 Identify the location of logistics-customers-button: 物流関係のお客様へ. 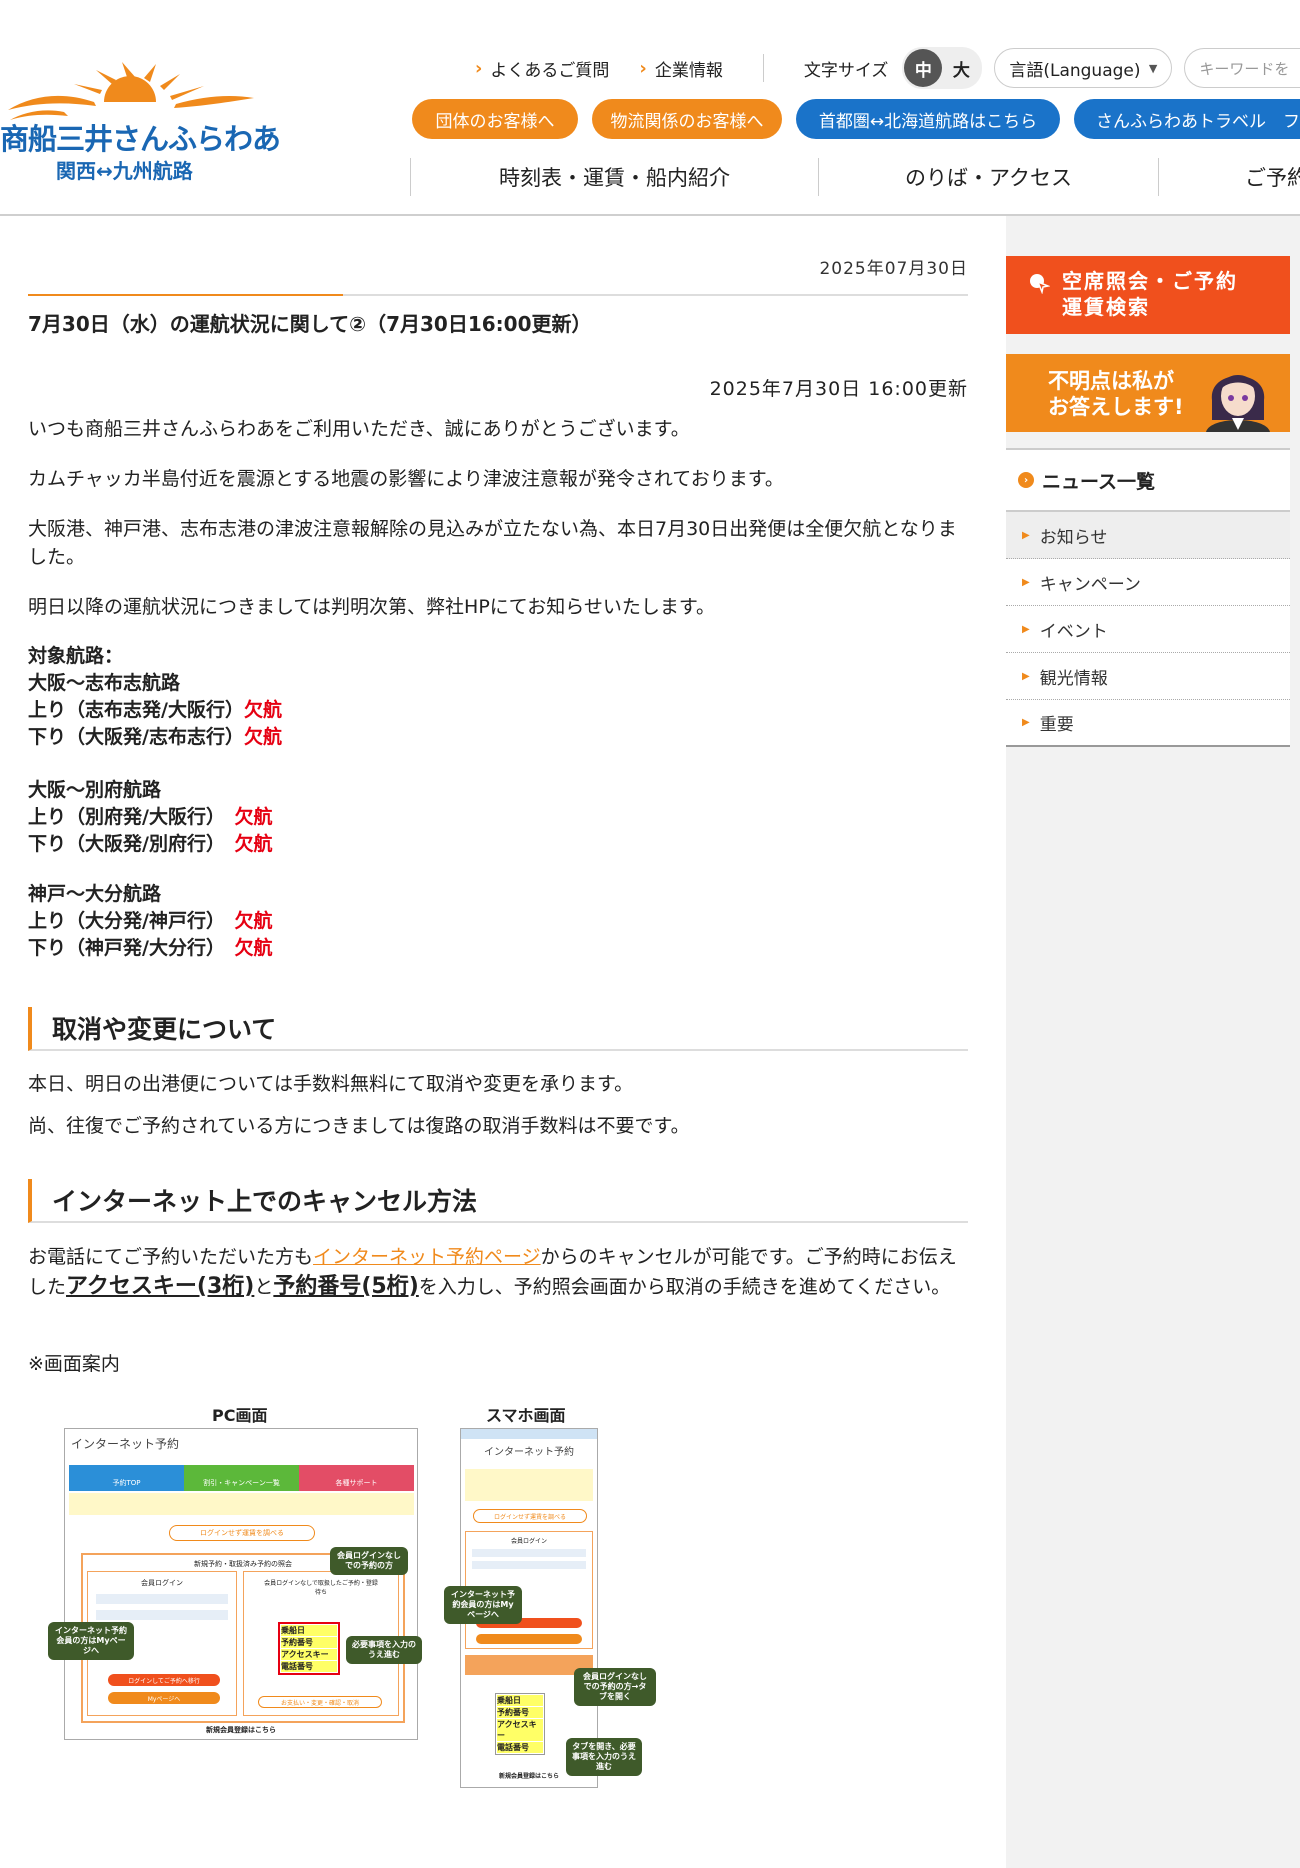
(687, 119).